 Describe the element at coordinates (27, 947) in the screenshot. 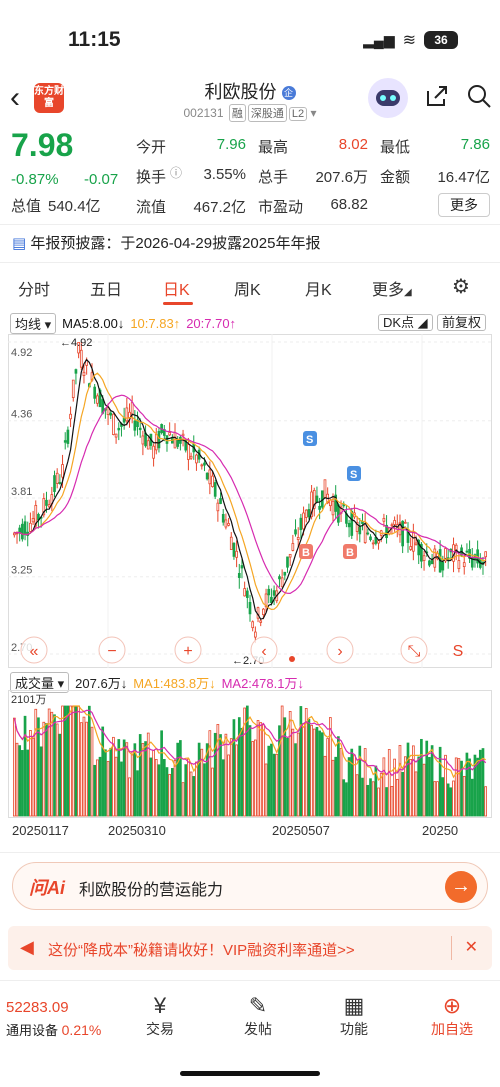

I see `megaphone-icon: ◀` at that location.